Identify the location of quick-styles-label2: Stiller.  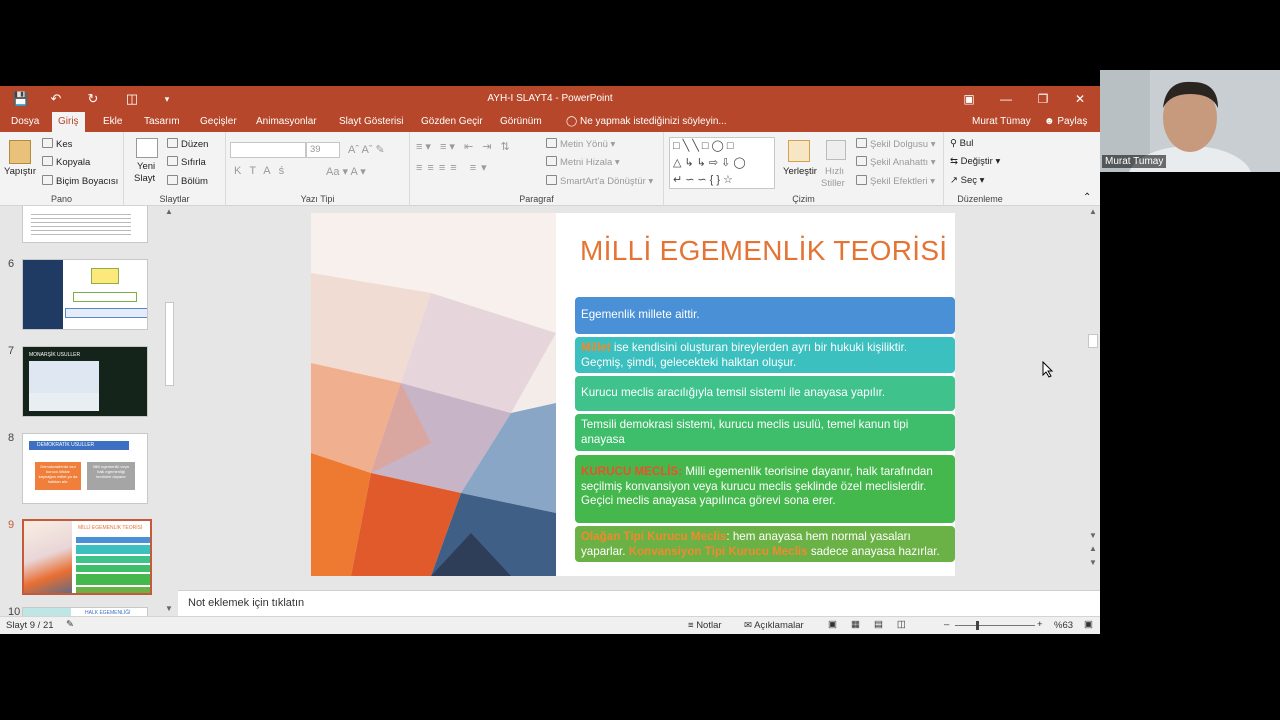
(833, 183).